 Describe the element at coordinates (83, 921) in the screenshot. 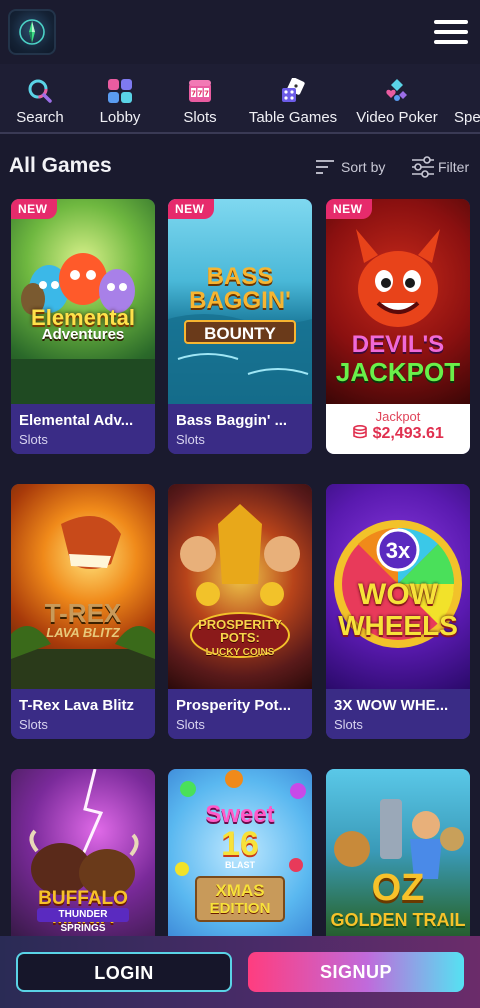

I see `game-art-subtitle: THUNDER SPRINGS` at that location.